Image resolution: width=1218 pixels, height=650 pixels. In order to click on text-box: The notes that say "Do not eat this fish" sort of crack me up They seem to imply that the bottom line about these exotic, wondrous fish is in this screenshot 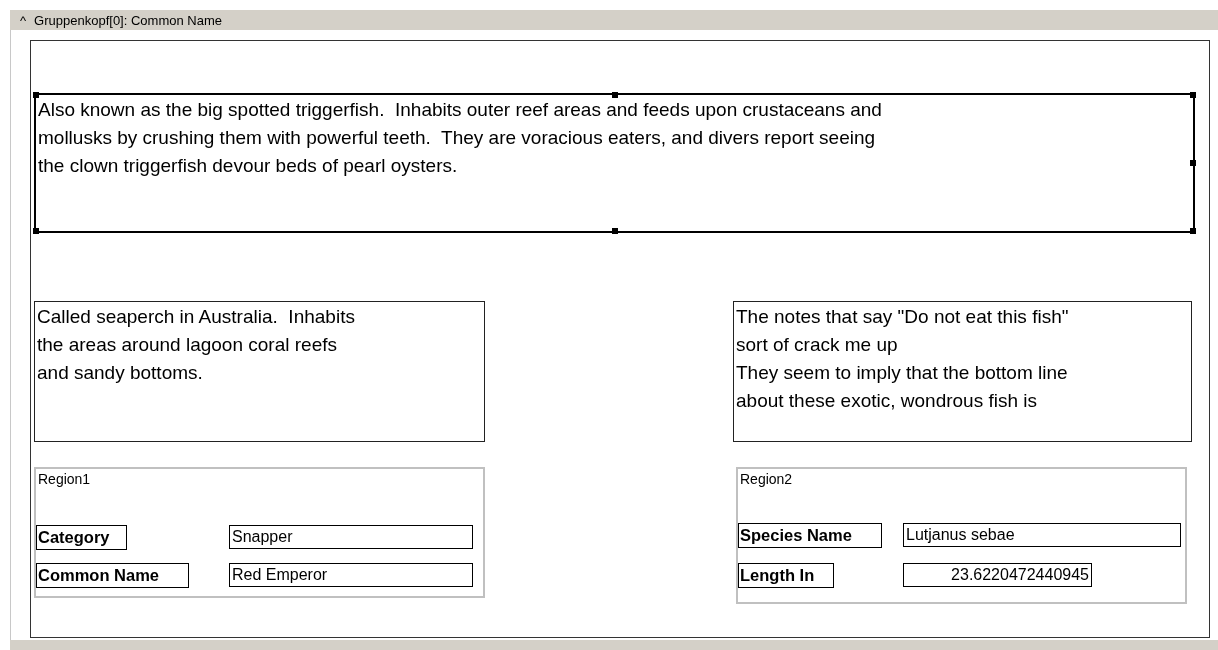, I will do `click(962, 371)`.